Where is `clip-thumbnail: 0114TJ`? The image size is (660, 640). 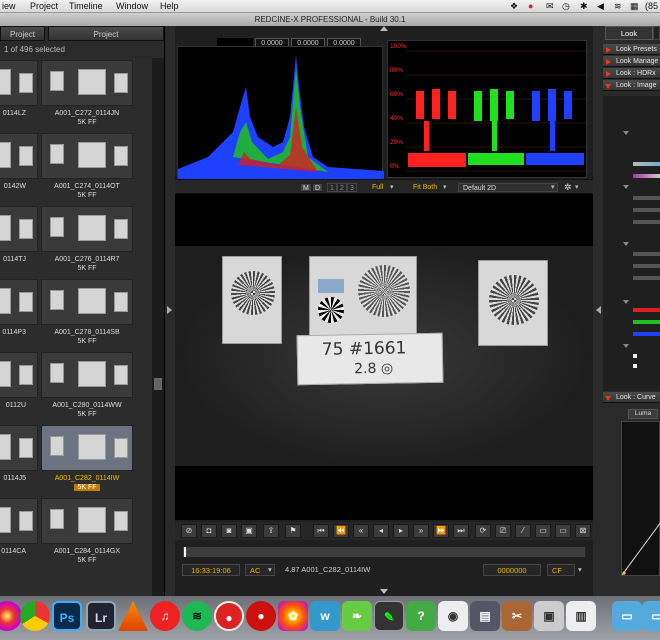 clip-thumbnail: 0114TJ is located at coordinates (20, 239).